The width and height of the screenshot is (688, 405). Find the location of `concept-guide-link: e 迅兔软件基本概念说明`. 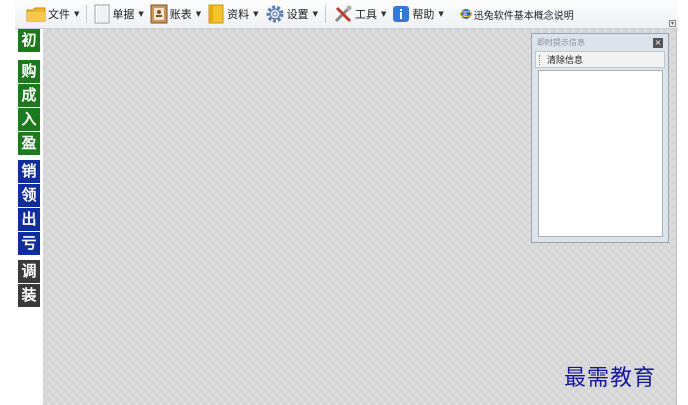

concept-guide-link: e 迅兔软件基本概念说明 is located at coordinates (517, 14).